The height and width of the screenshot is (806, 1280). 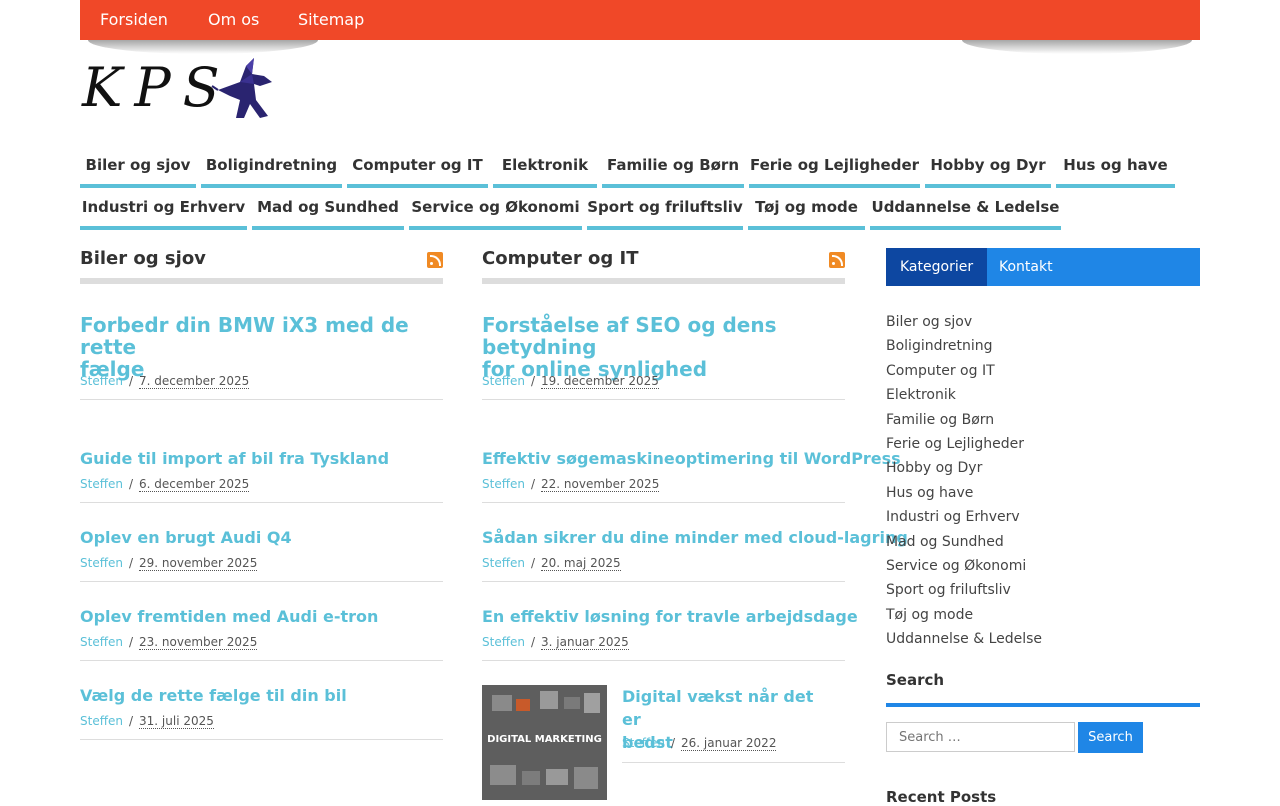 I want to click on post-meta: Steffen/20. maj 2025, so click(x=551, y=563).